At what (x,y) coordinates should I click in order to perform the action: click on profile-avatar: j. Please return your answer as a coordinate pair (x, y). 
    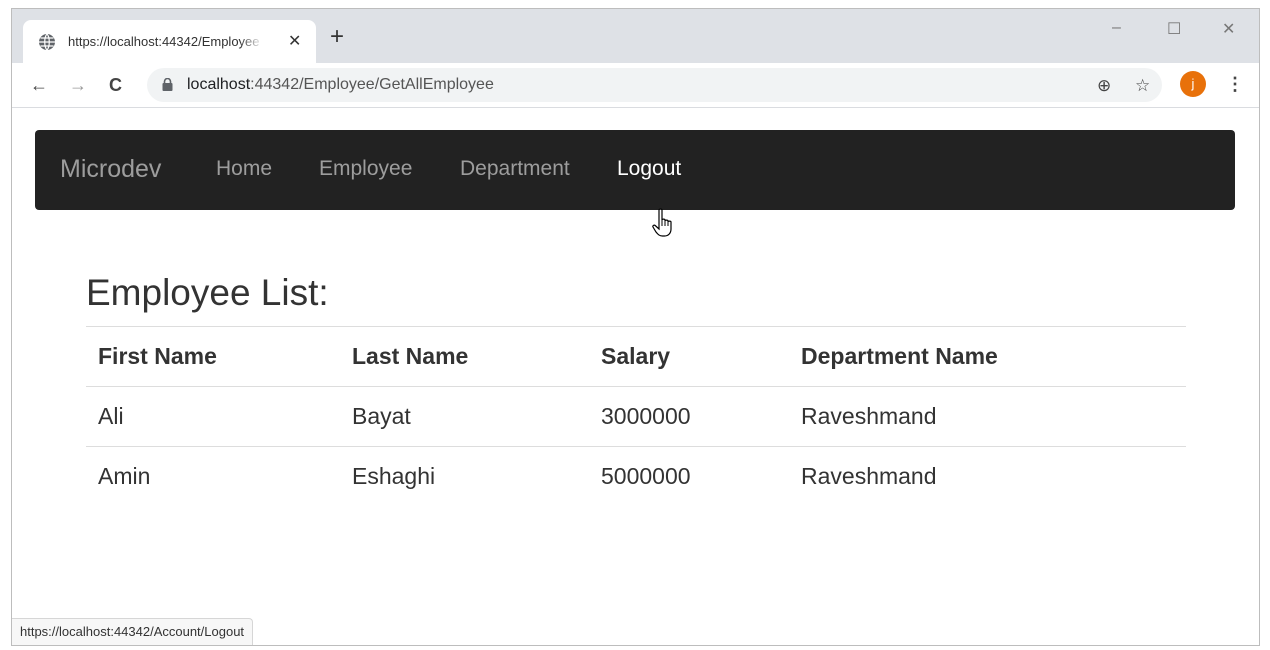
    Looking at the image, I should click on (1193, 84).